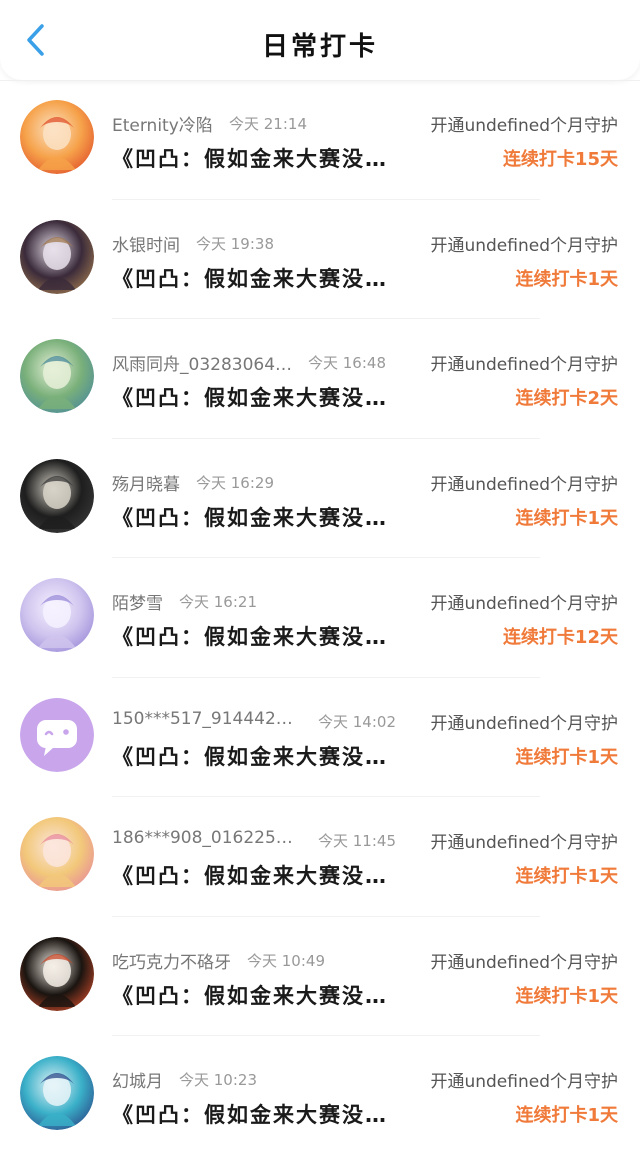 This screenshot has height=1150, width=640. What do you see at coordinates (319, 47) in the screenshot?
I see `page-title: 日常打卡` at bounding box center [319, 47].